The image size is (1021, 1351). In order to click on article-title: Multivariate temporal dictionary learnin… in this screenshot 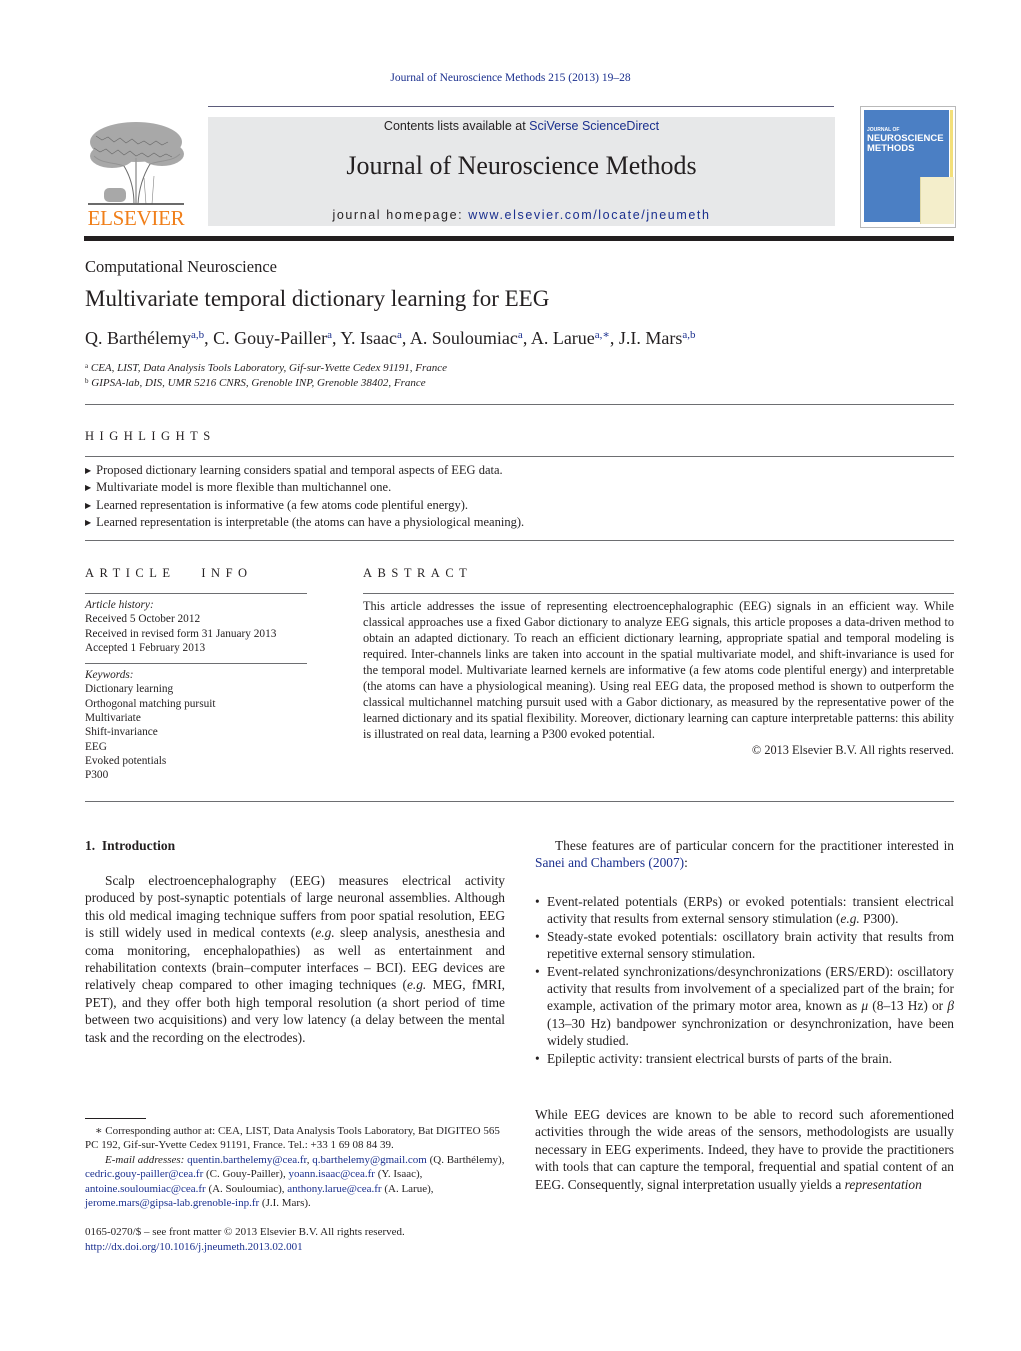, I will do `click(317, 298)`.